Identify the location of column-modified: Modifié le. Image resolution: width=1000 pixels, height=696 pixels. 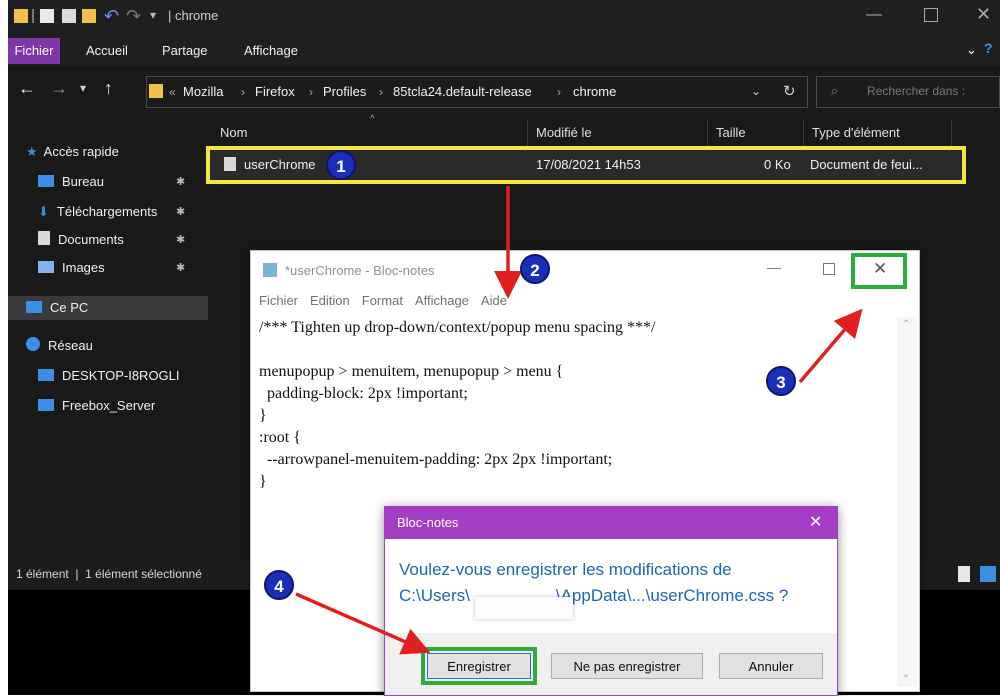
(618, 133).